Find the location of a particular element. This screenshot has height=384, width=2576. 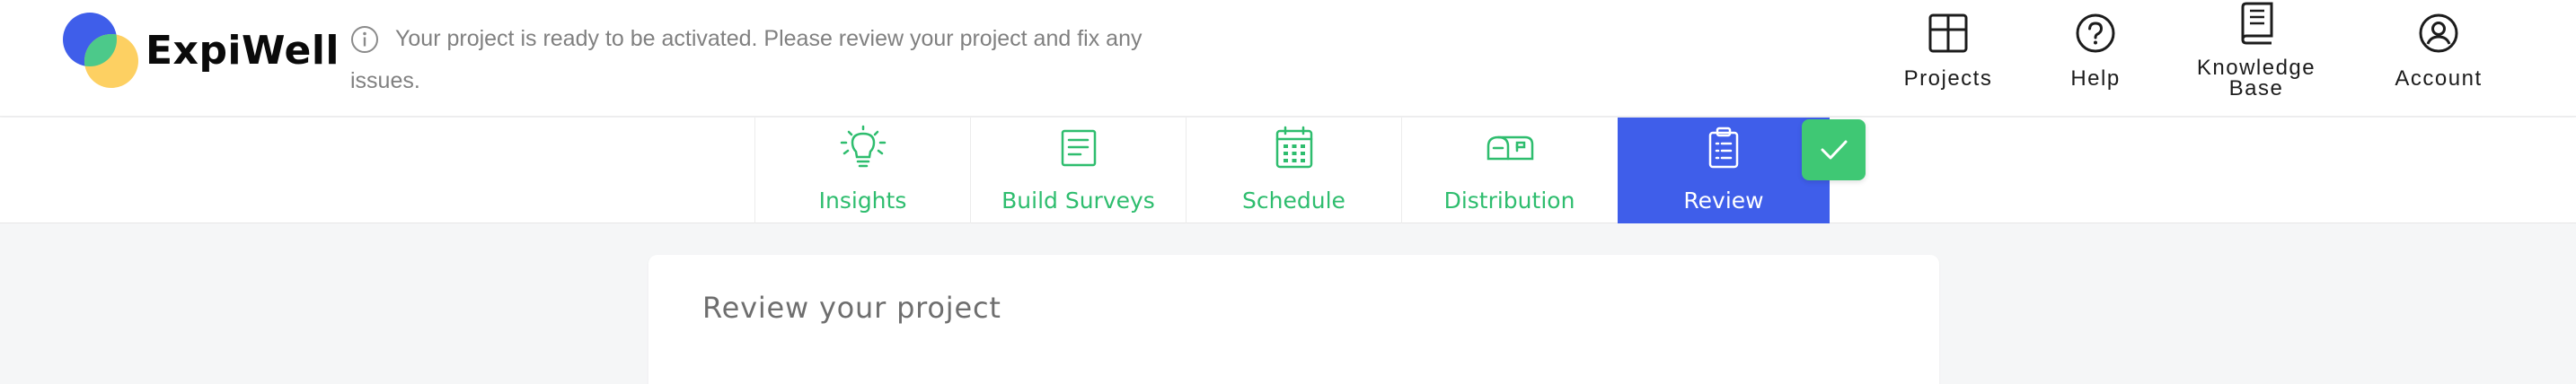

question-circle-icon is located at coordinates (2095, 33).